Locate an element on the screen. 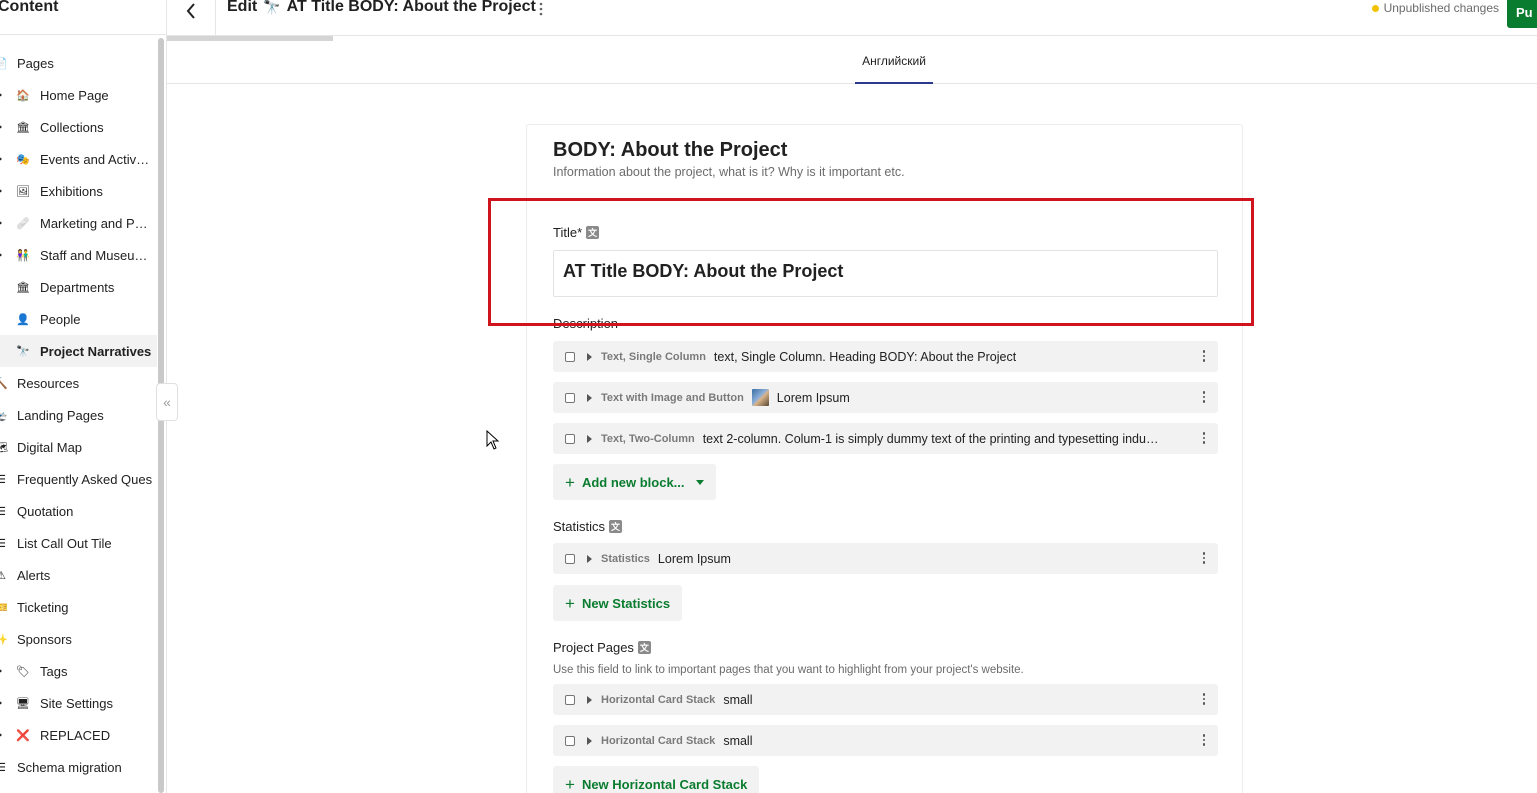 The width and height of the screenshot is (1537, 793). sidebar-divider is located at coordinates (83, 34).